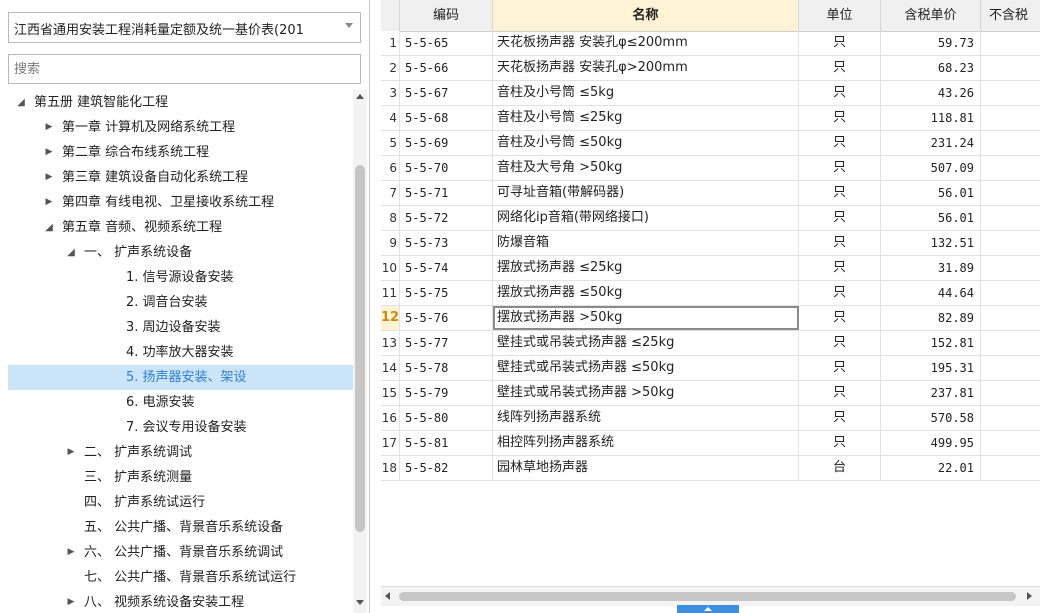 This screenshot has height=613, width=1040. I want to click on name-cell: 相控阵列扬声器系统, so click(646, 443).